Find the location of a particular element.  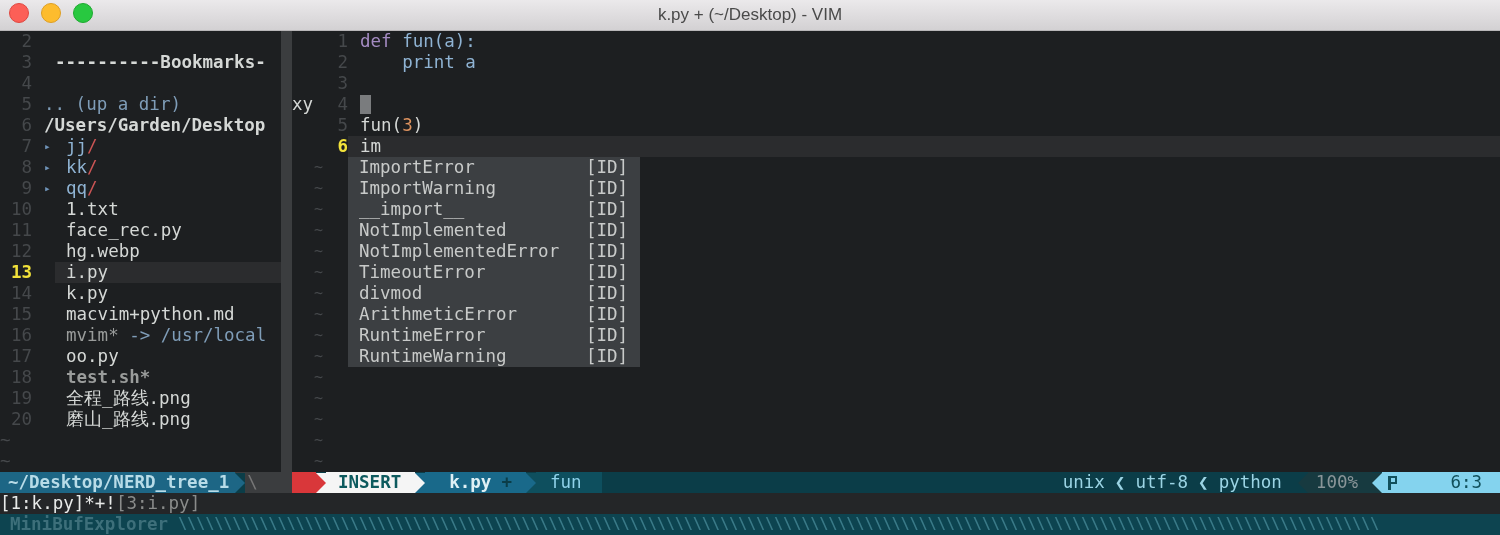

code-line: im is located at coordinates (371, 146).